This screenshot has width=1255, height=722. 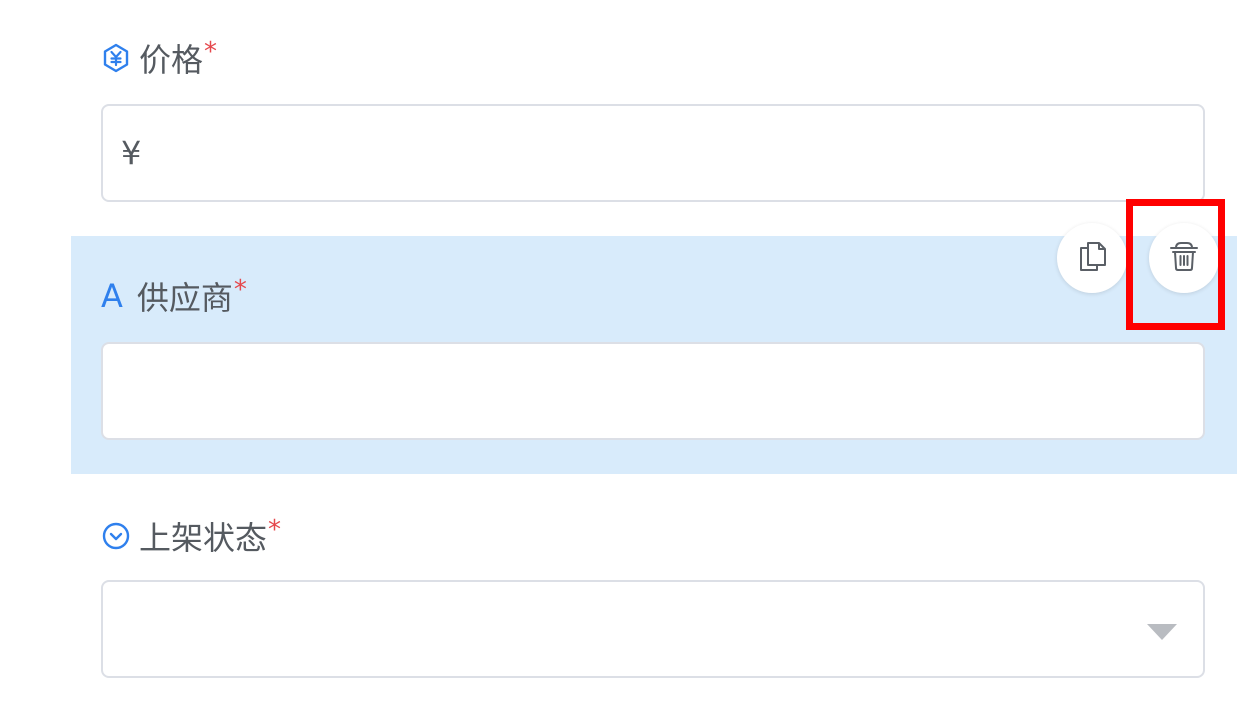 I want to click on caret-down-icon, so click(x=1162, y=632).